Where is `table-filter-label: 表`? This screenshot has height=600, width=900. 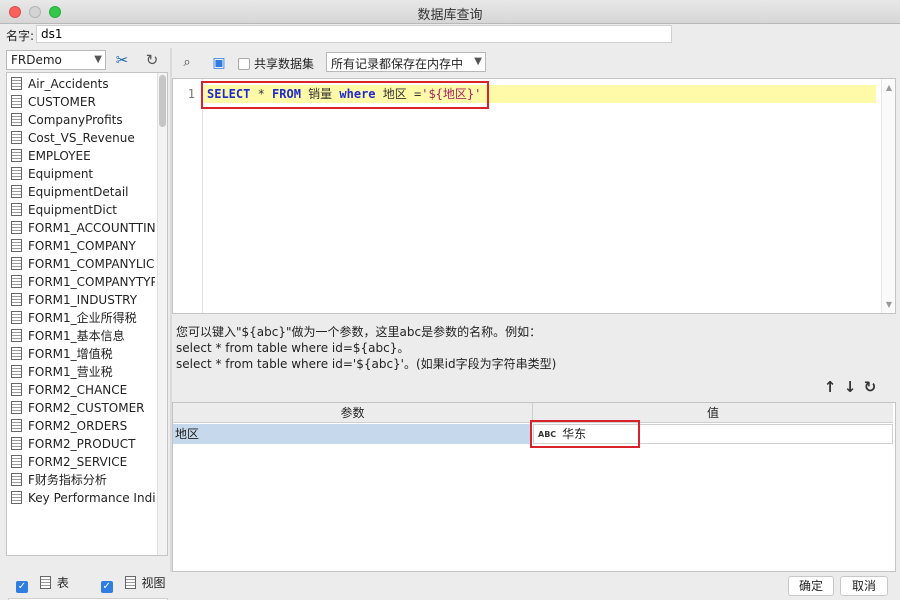
table-filter-label: 表 is located at coordinates (62, 583).